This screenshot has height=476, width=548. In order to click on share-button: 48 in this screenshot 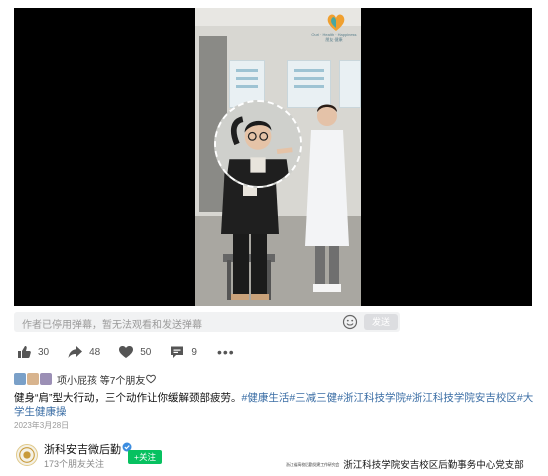, I will do `click(83, 352)`.